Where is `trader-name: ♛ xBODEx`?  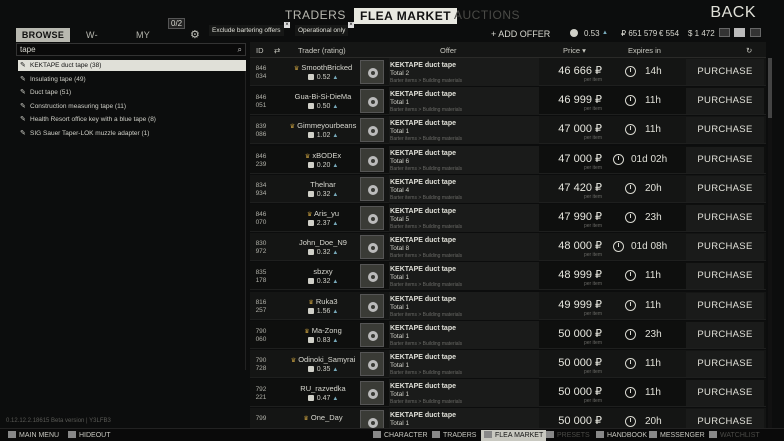 trader-name: ♛ xBODEx is located at coordinates (323, 155).